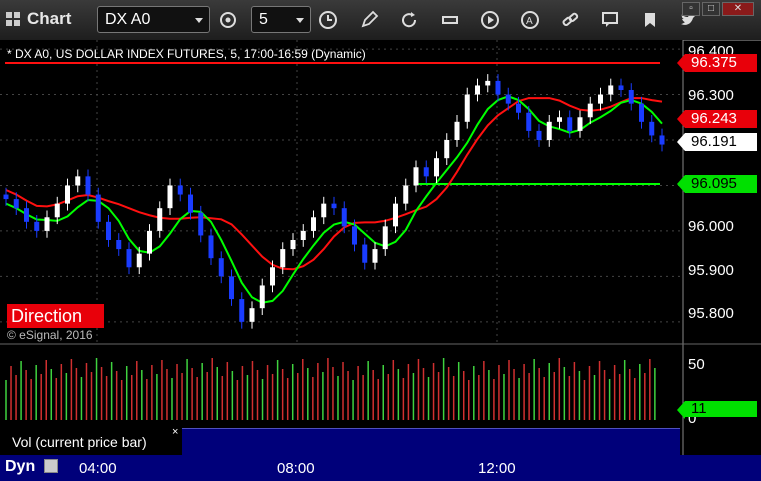  I want to click on grid-icon, so click(13, 19).